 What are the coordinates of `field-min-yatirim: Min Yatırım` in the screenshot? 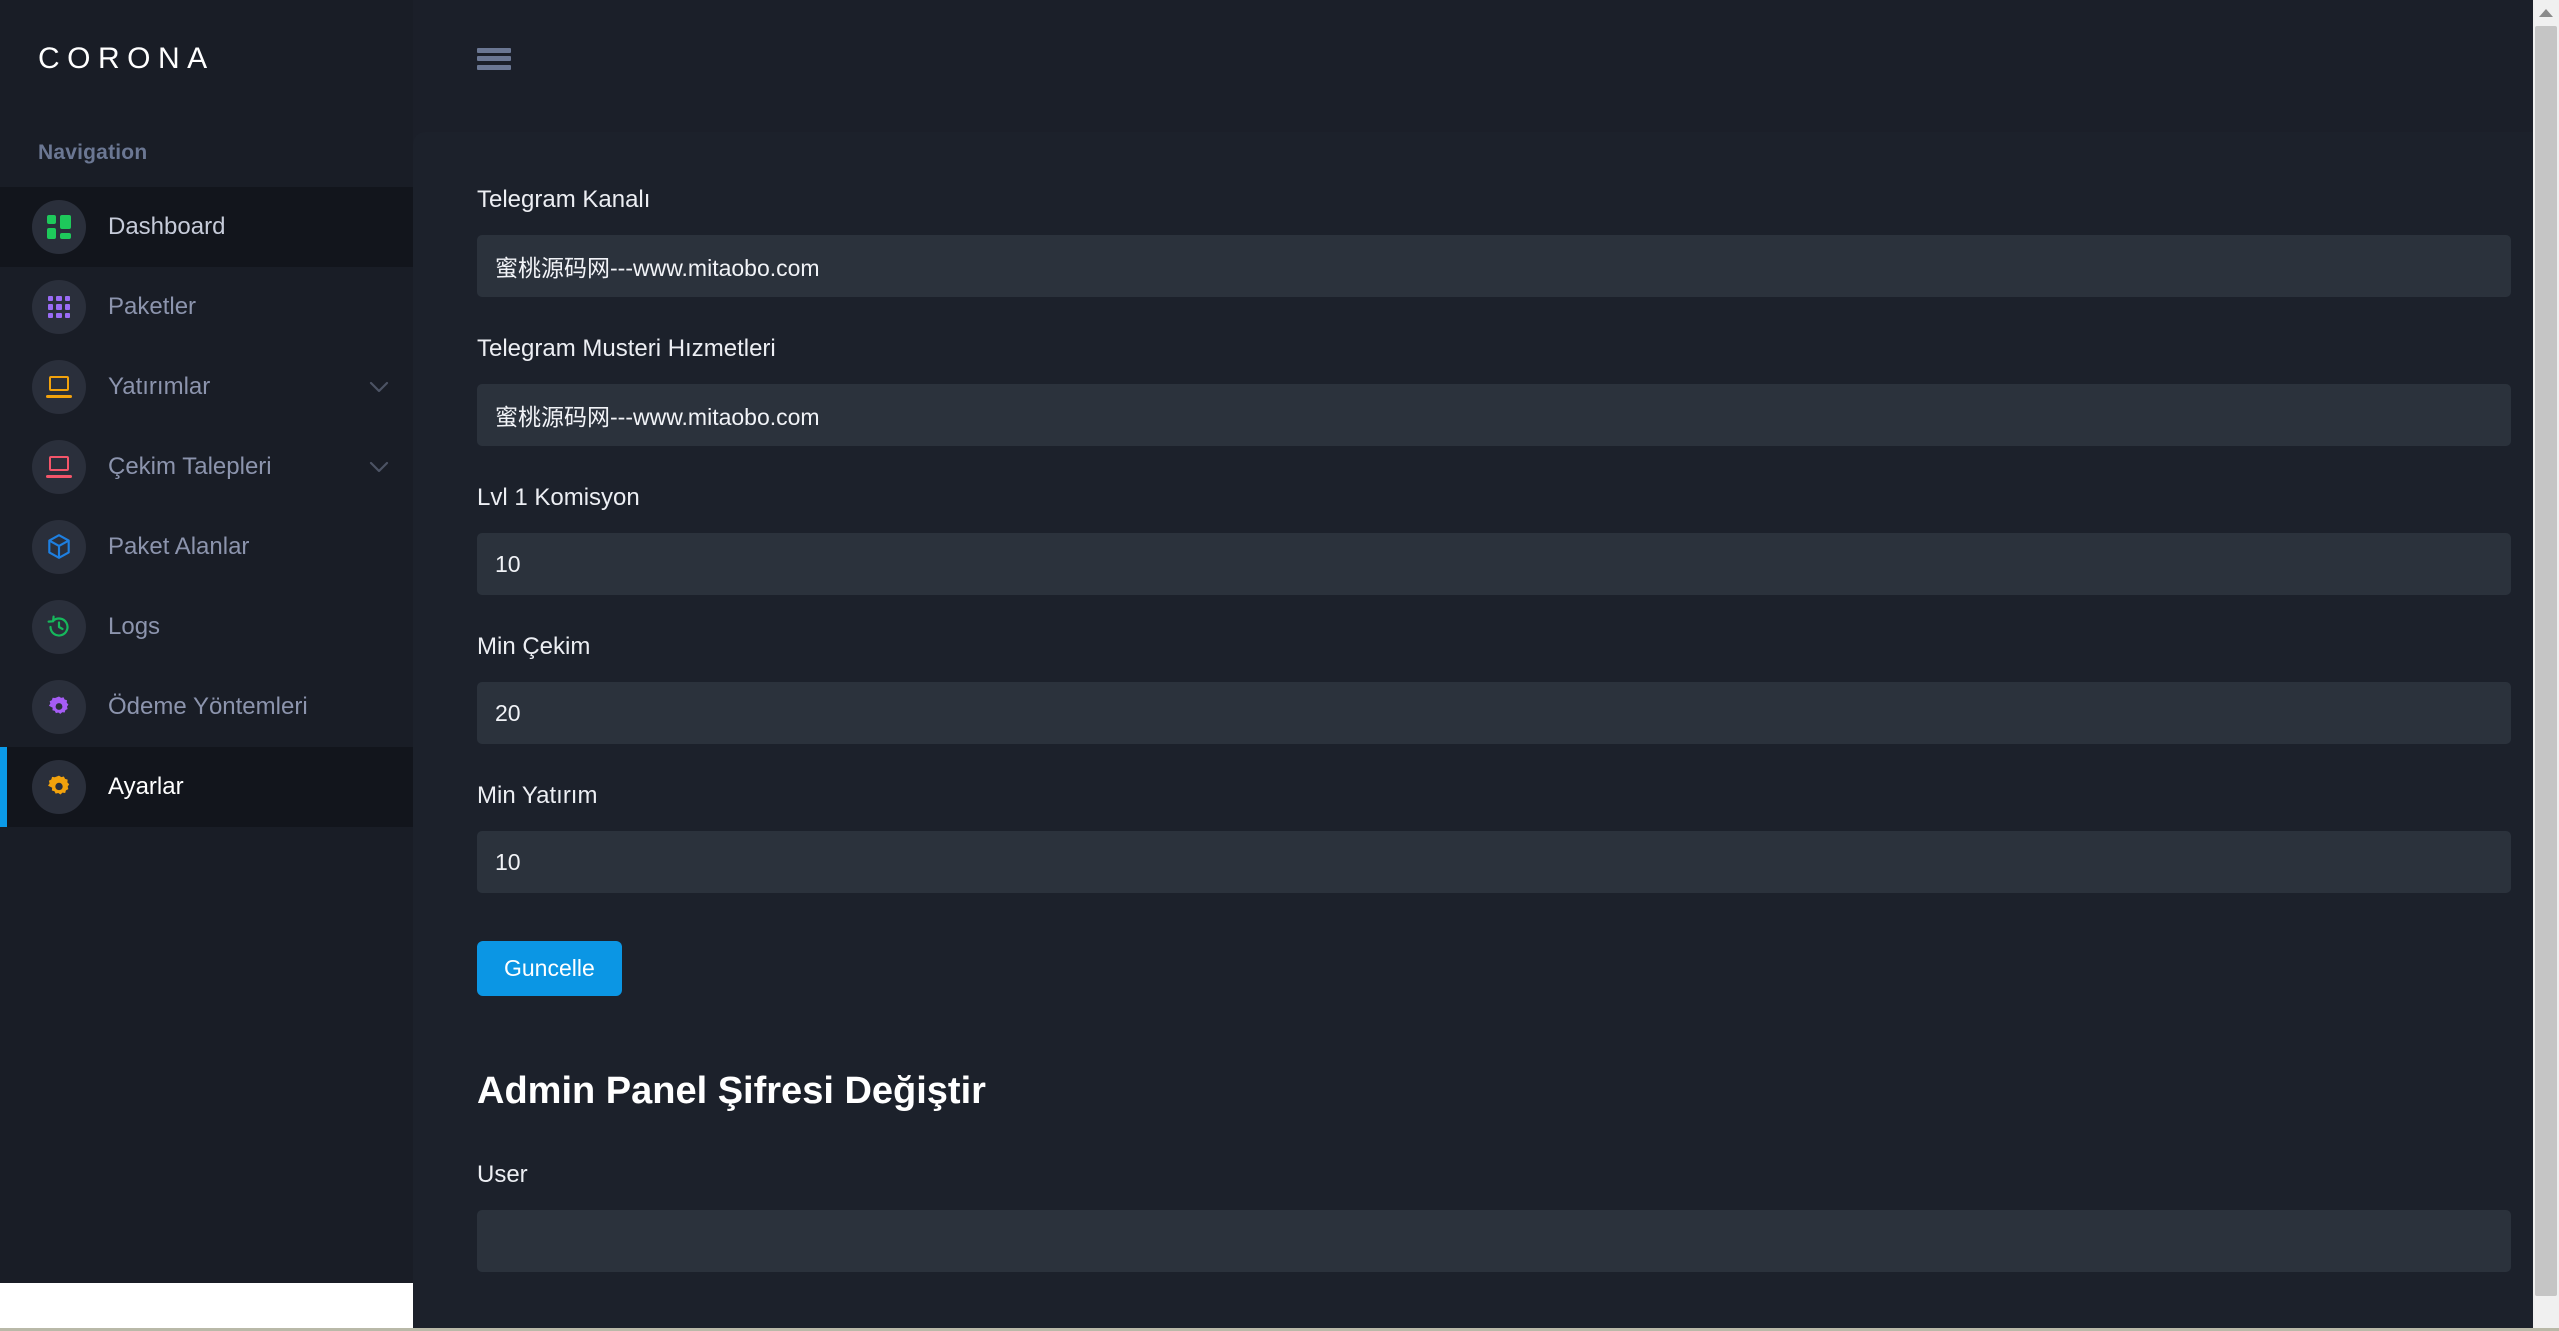 It's located at (1494, 837).